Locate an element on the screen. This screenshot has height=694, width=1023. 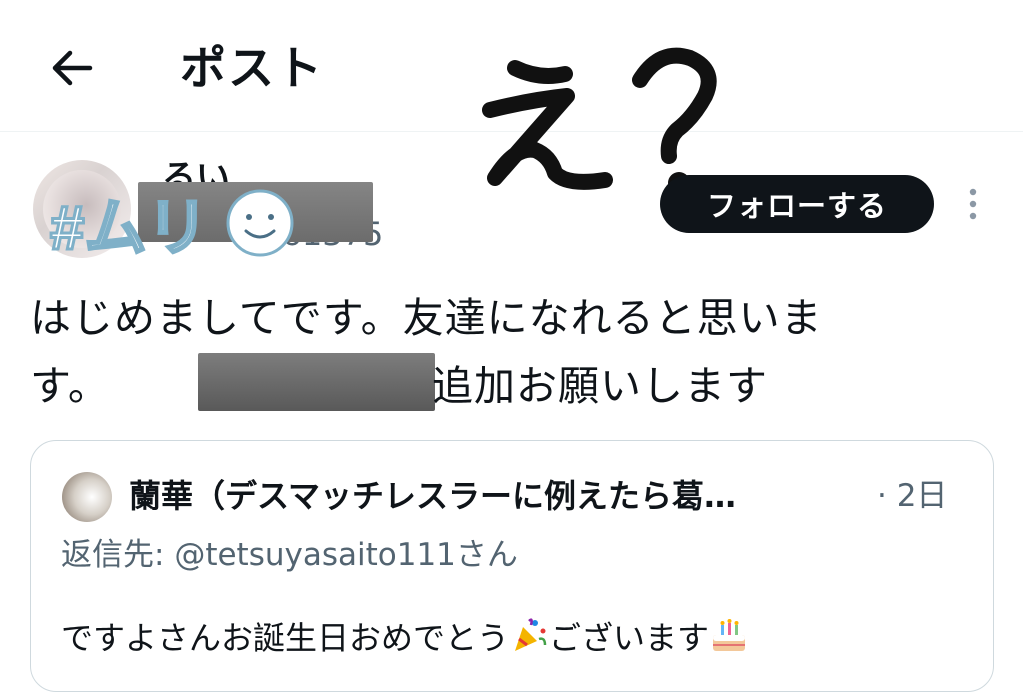
reply-handle: @tetsuyasaito111 is located at coordinates (315, 555).